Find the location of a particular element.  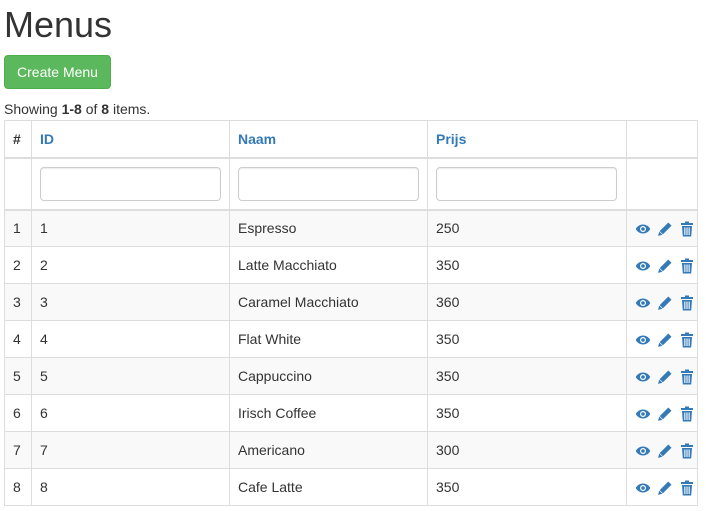

cell-naam: Cappuccino is located at coordinates (328, 376).